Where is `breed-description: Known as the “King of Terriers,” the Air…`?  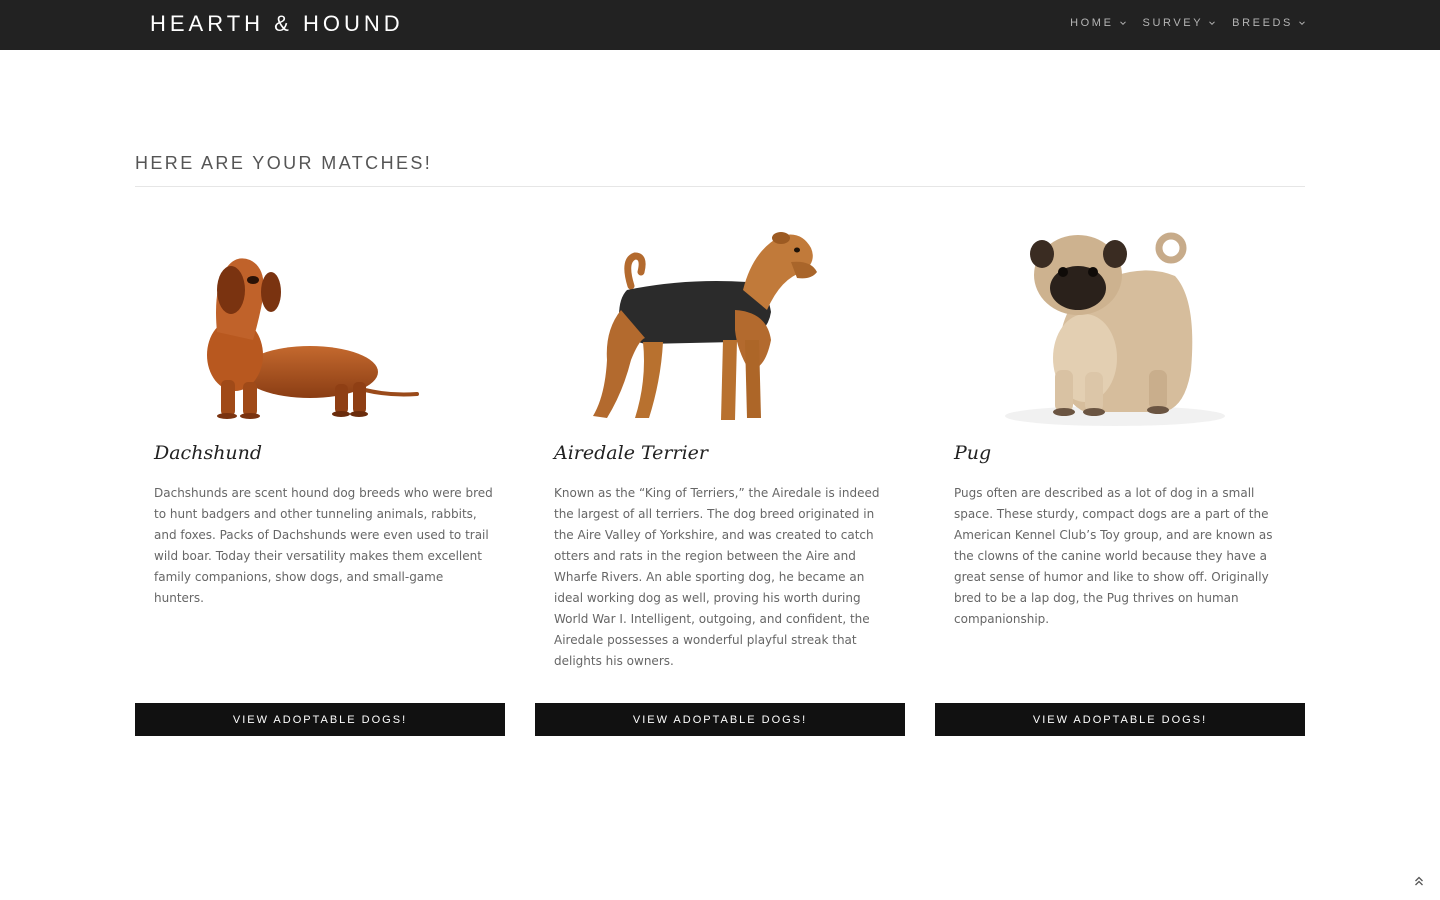
breed-description: Known as the “King of Terriers,” the Air… is located at coordinates (717, 577).